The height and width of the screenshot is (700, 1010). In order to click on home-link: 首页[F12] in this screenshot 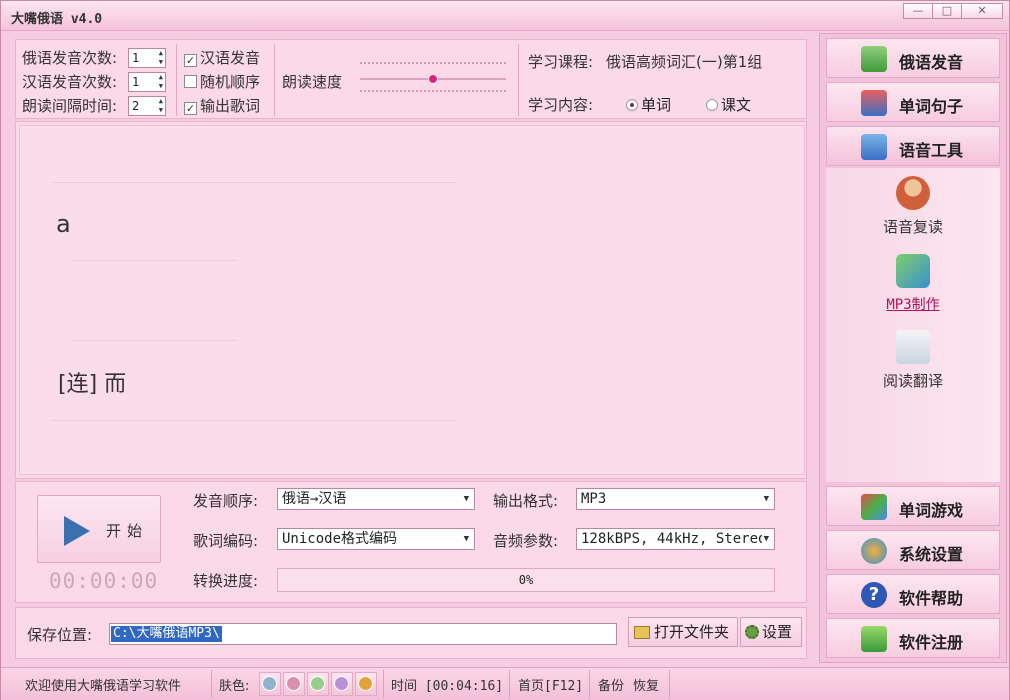, I will do `click(550, 684)`.